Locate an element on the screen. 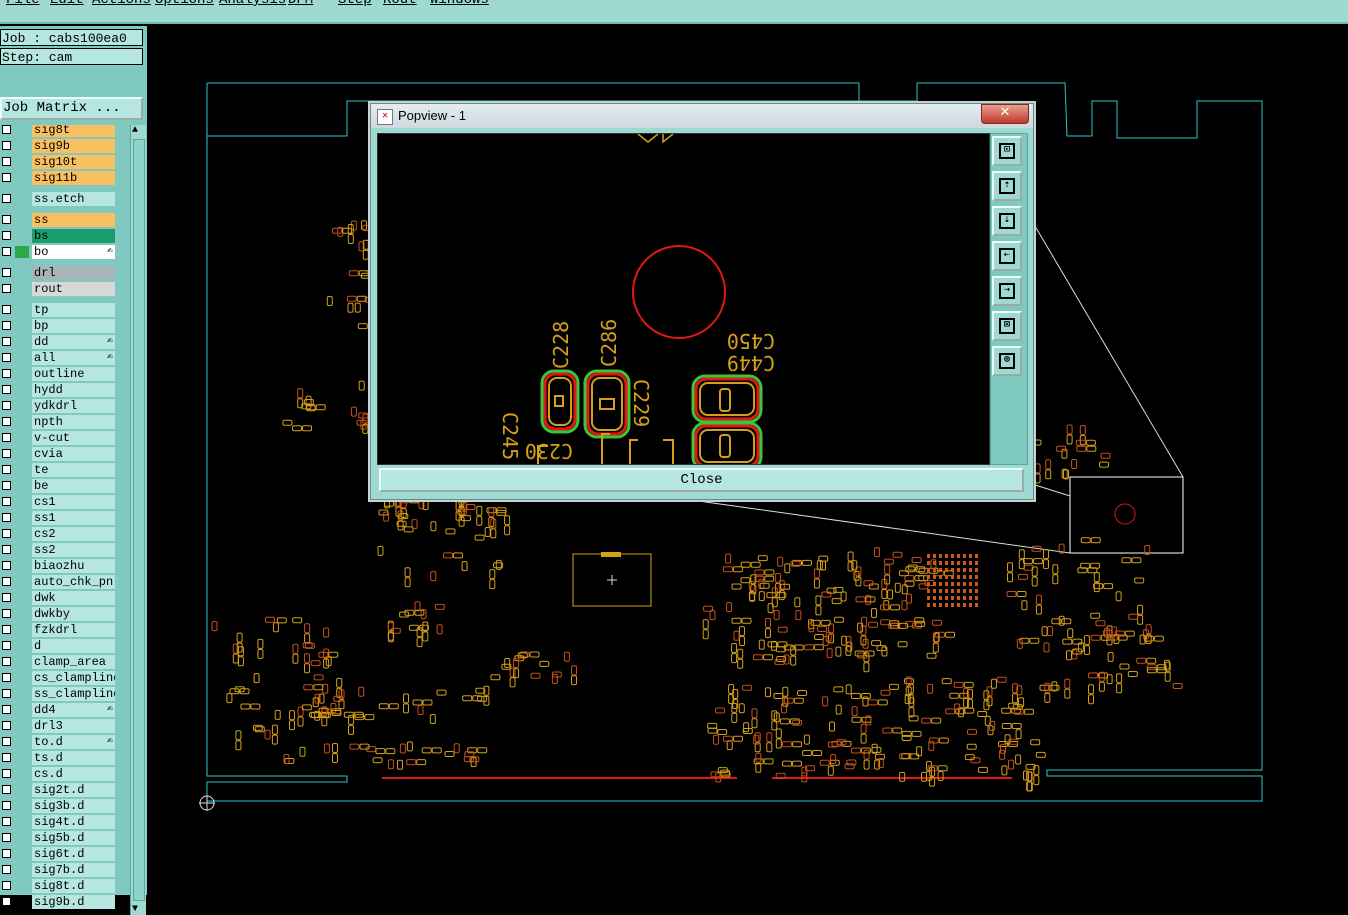 The width and height of the screenshot is (1348, 915). layer-row-dwkby: dwkby is located at coordinates (58, 614).